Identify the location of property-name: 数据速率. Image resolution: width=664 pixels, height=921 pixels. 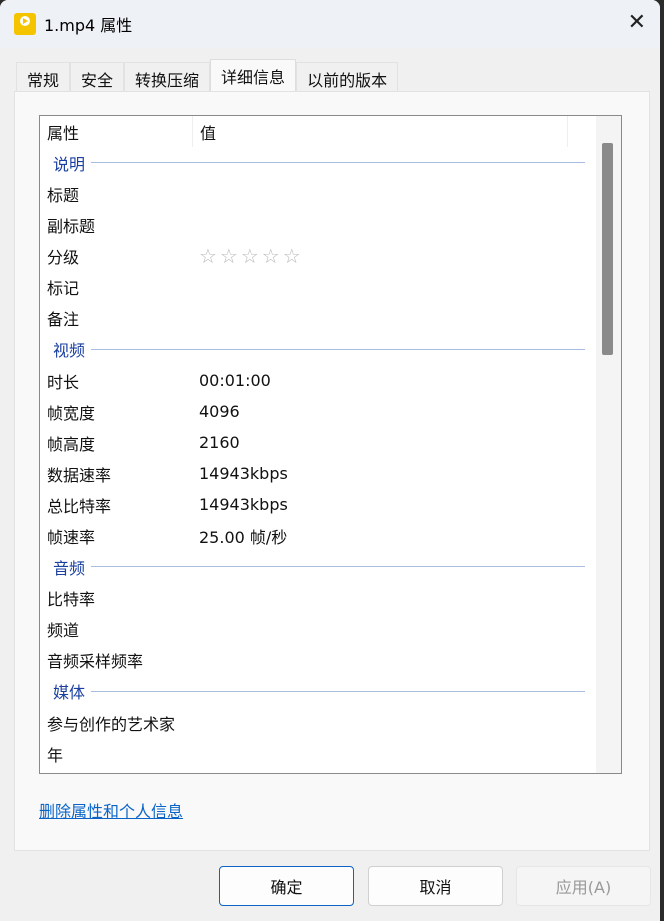
(79, 475).